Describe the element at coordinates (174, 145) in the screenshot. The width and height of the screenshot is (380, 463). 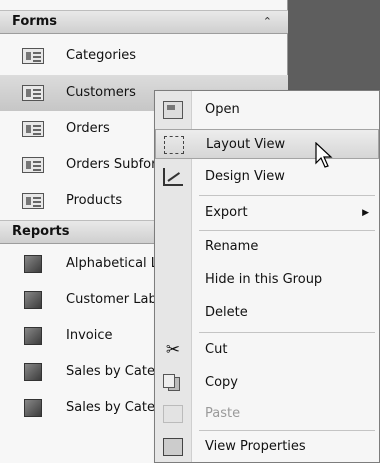
I see `layout-view-icon` at that location.